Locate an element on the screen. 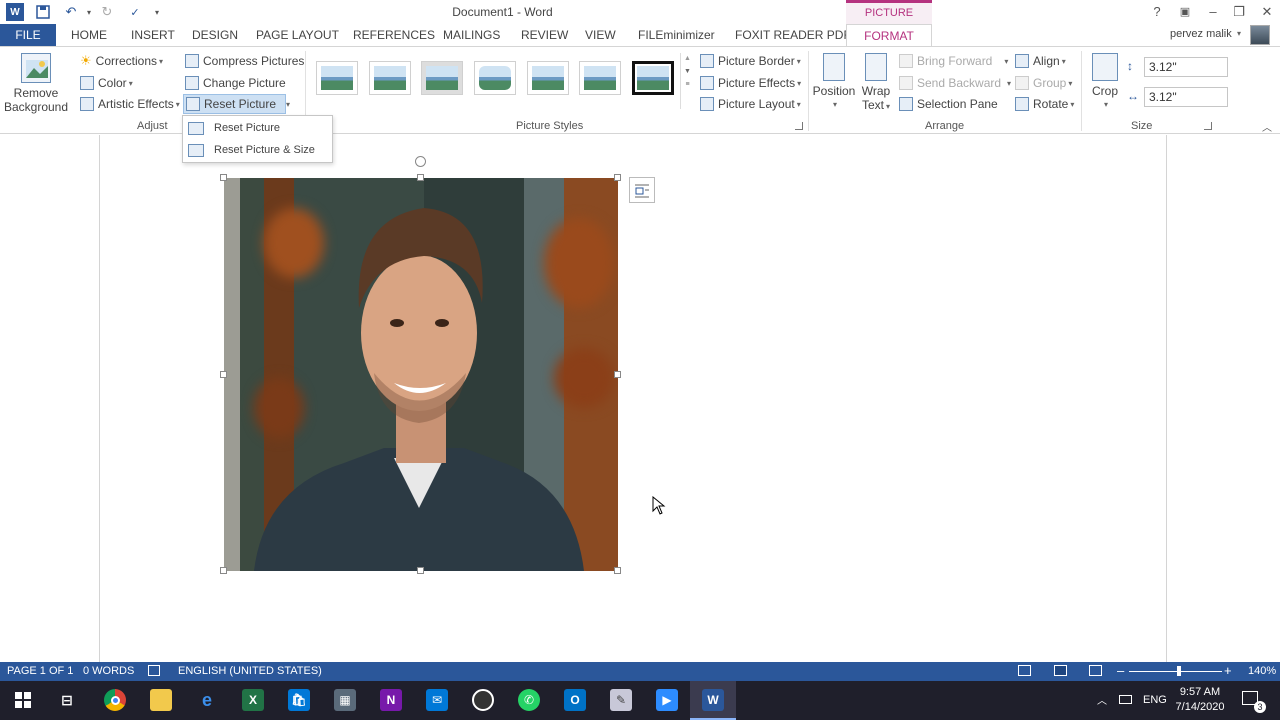 The width and height of the screenshot is (1280, 720). zoom-slider-thumb is located at coordinates (1179, 671).